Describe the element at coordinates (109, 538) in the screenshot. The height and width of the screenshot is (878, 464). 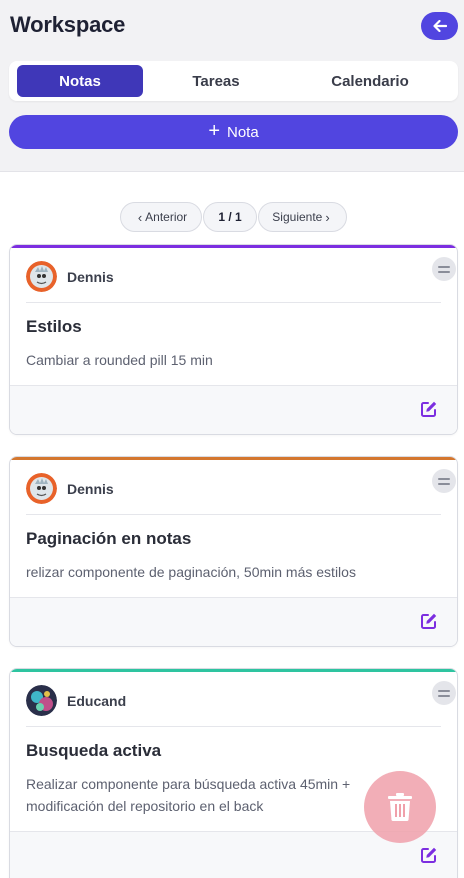
I see `note-title: Paginación en notas` at that location.